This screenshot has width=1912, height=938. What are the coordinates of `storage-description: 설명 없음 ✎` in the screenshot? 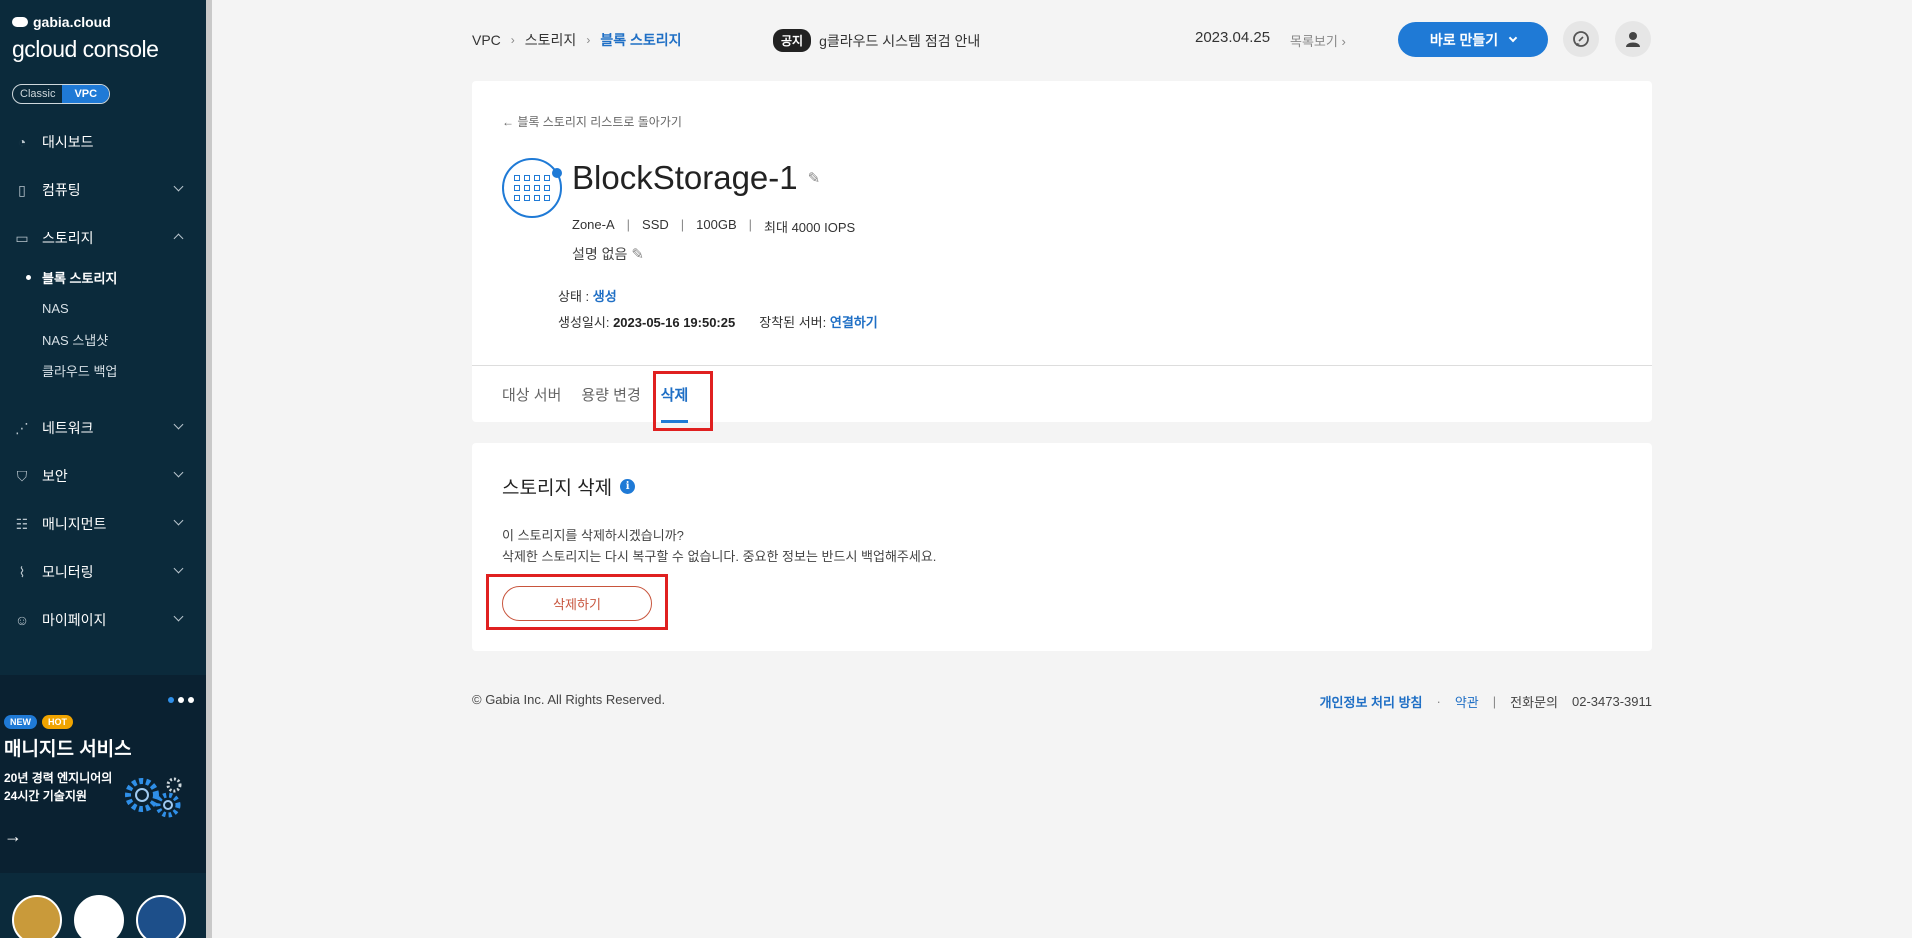 It's located at (608, 254).